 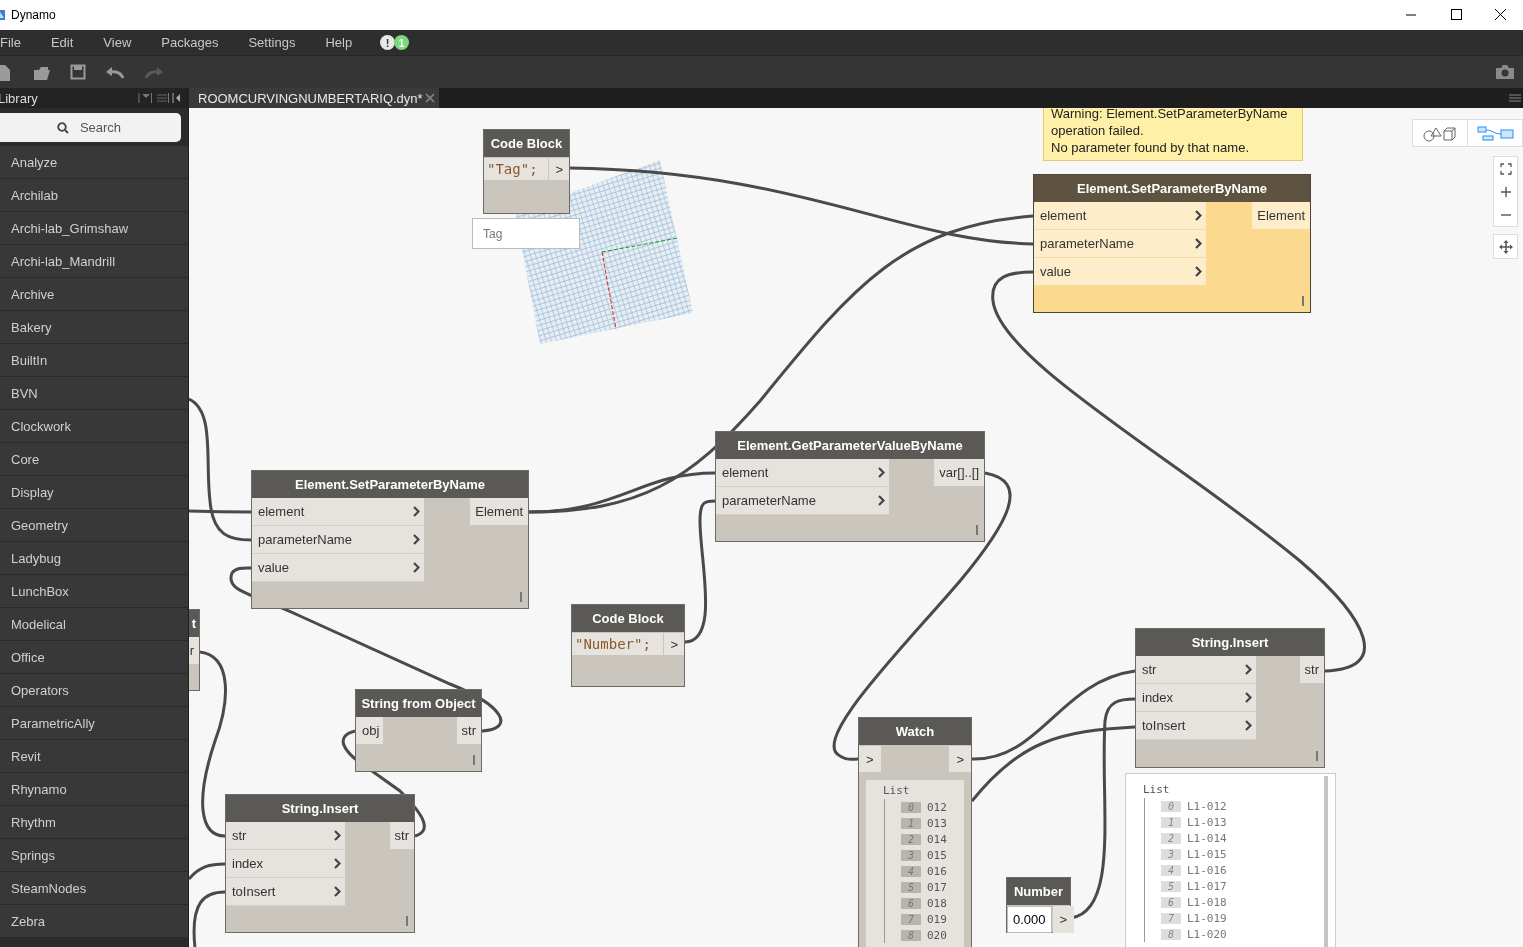 What do you see at coordinates (1171, 822) in the screenshot?
I see `list-index: 1` at bounding box center [1171, 822].